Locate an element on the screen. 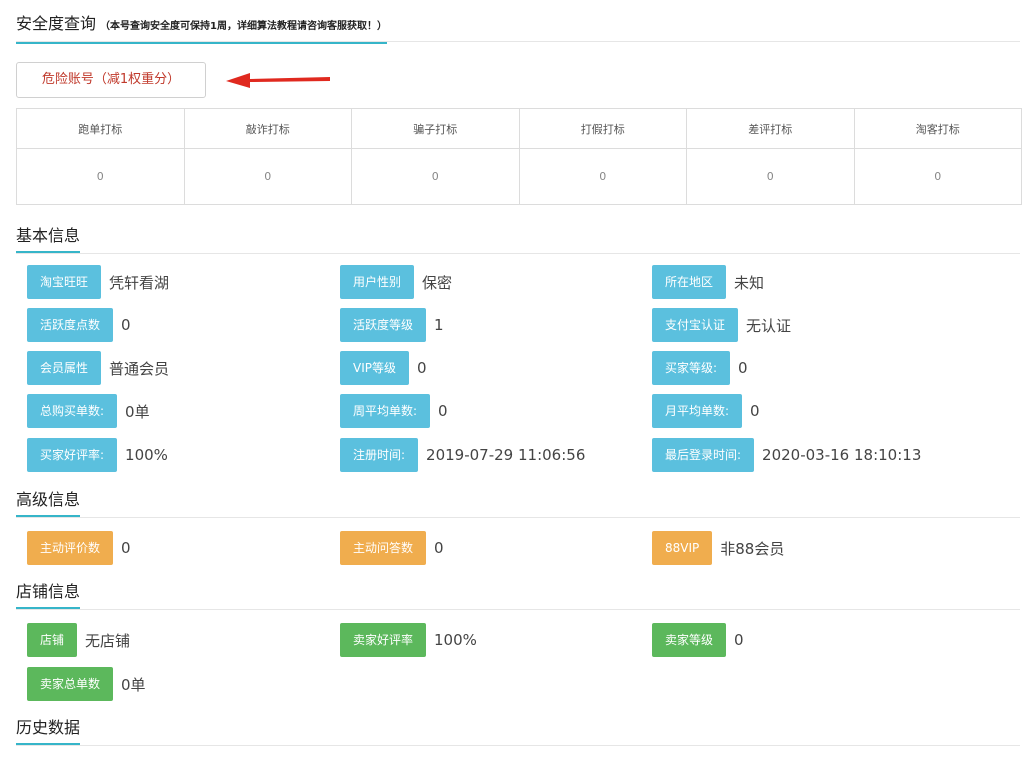 Image resolution: width=1024 pixels, height=760 pixels. security-note: （本号查询安全度可保持1周，详细算法教程请咨询客服获取！） is located at coordinates (243, 26).